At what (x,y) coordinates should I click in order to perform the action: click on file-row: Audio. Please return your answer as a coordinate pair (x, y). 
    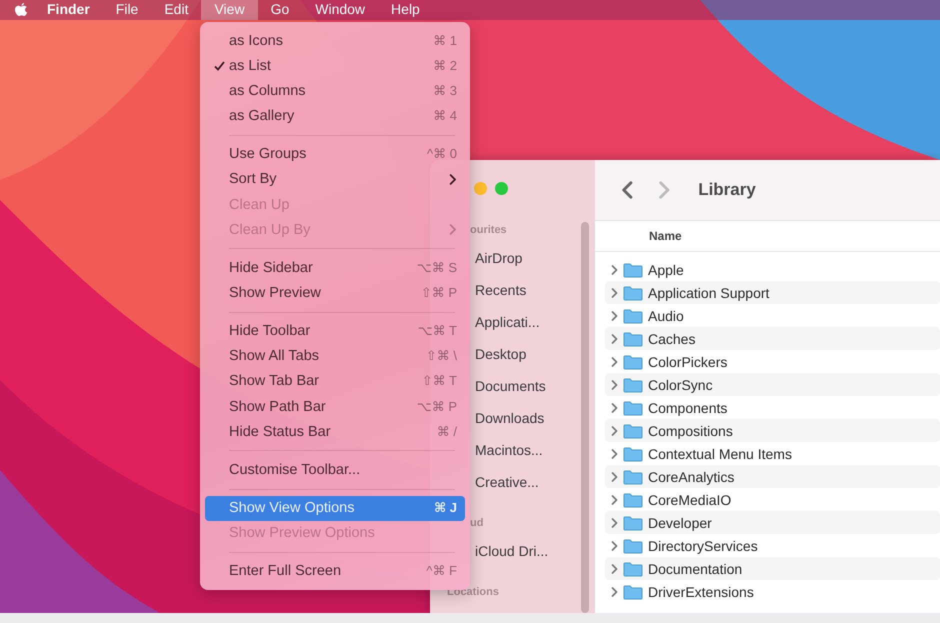
    Looking at the image, I should click on (772, 315).